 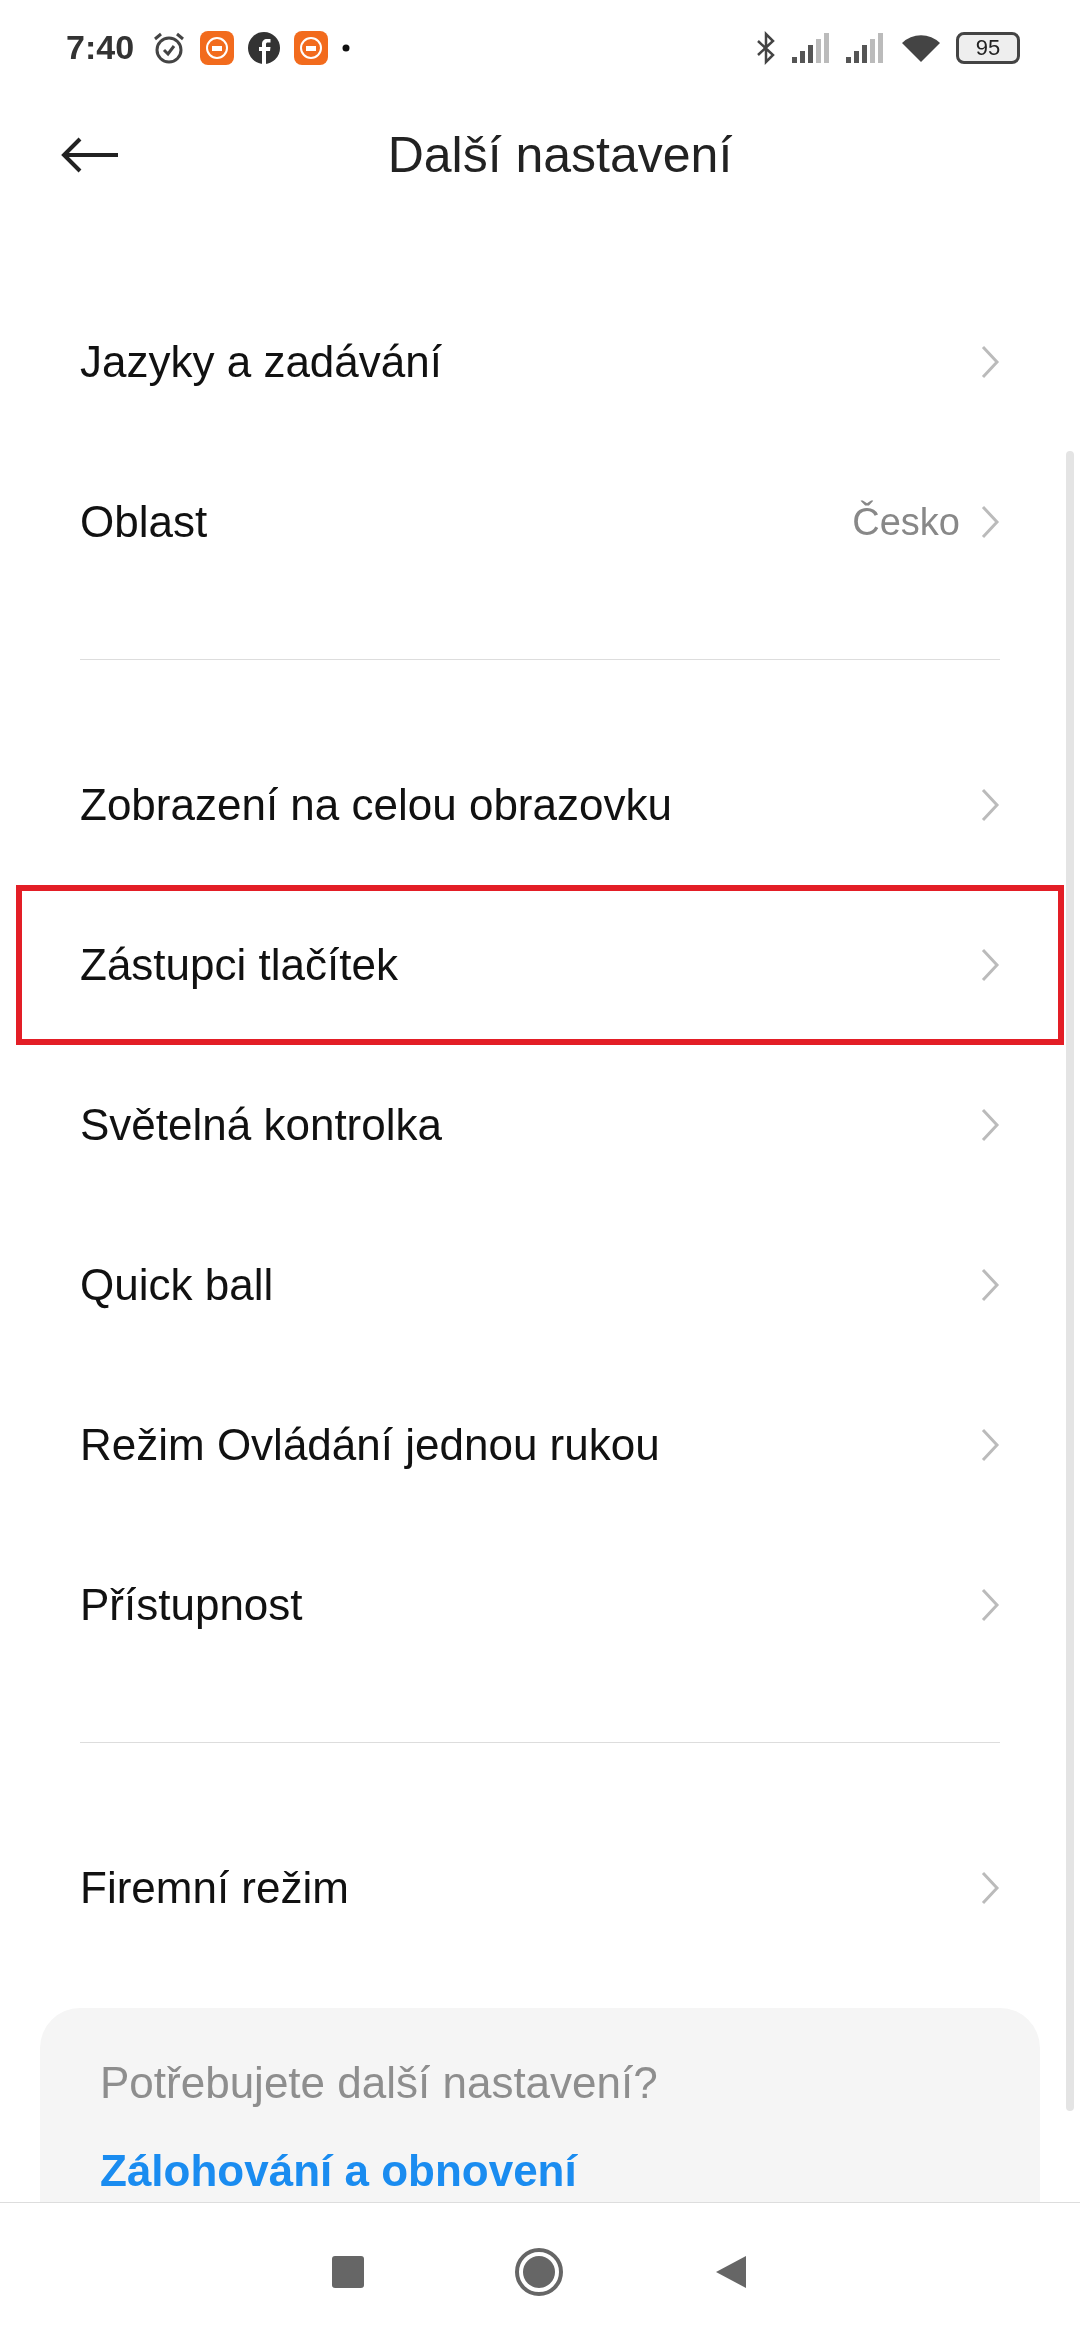 What do you see at coordinates (261, 362) in the screenshot?
I see `row-label: Jazyky a zadávání` at bounding box center [261, 362].